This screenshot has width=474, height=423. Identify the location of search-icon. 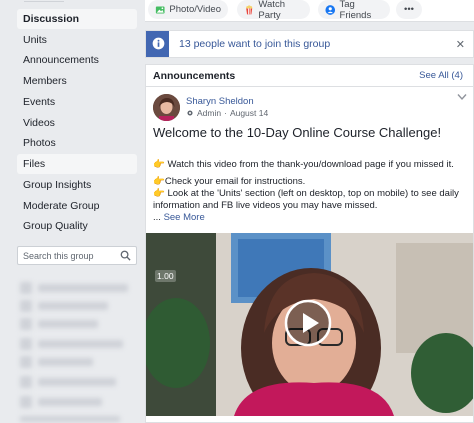
(125, 255).